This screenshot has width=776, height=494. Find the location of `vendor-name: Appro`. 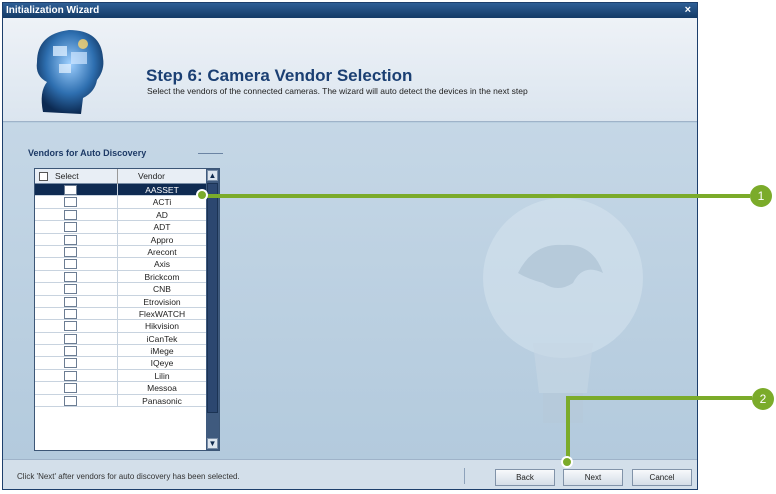

vendor-name: Appro is located at coordinates (162, 239).